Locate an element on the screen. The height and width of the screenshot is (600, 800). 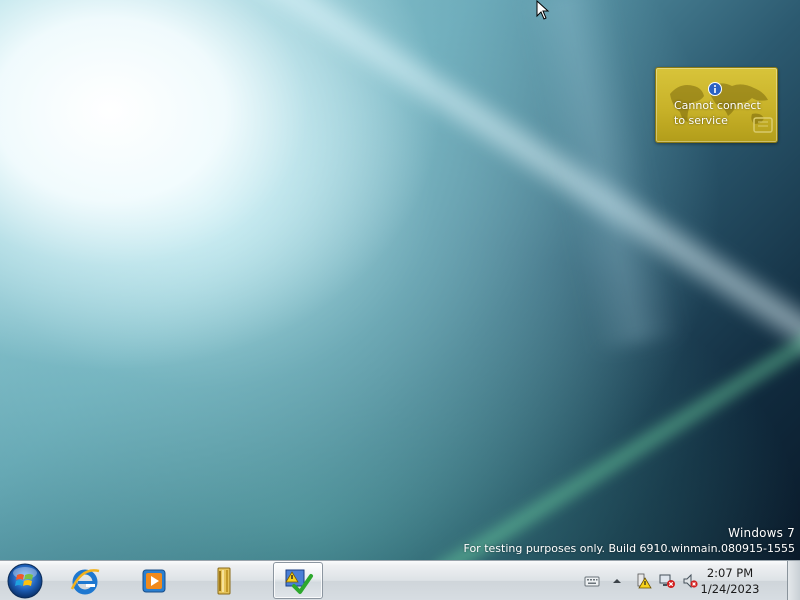
clock-date: 1/24/2023 is located at coordinates (730, 589).